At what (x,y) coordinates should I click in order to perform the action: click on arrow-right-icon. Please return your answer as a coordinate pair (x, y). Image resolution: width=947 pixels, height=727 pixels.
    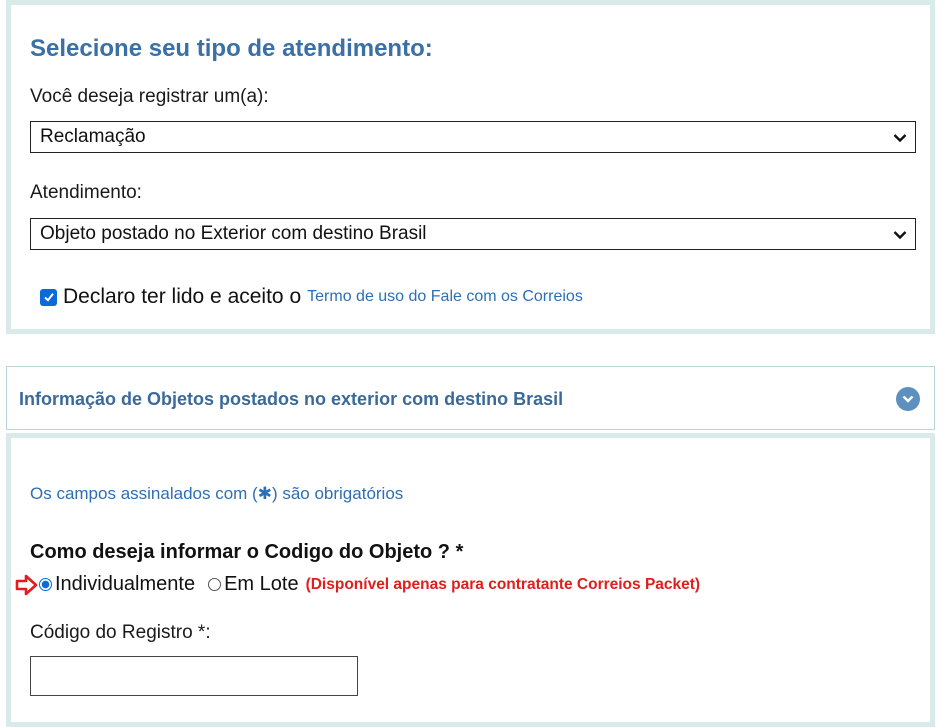
    Looking at the image, I should click on (26, 584).